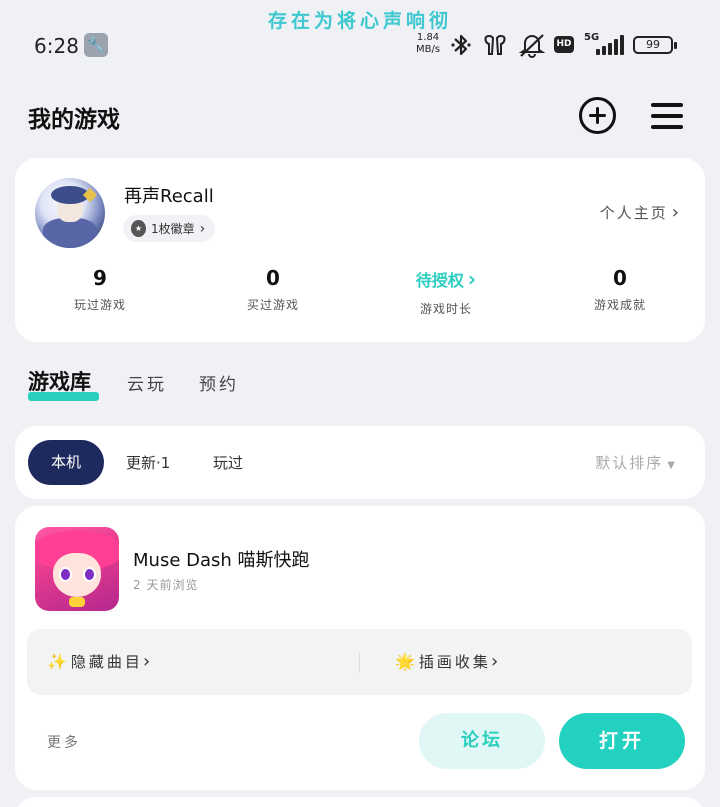  What do you see at coordinates (66, 462) in the screenshot?
I see `filter-local: 本机` at bounding box center [66, 462].